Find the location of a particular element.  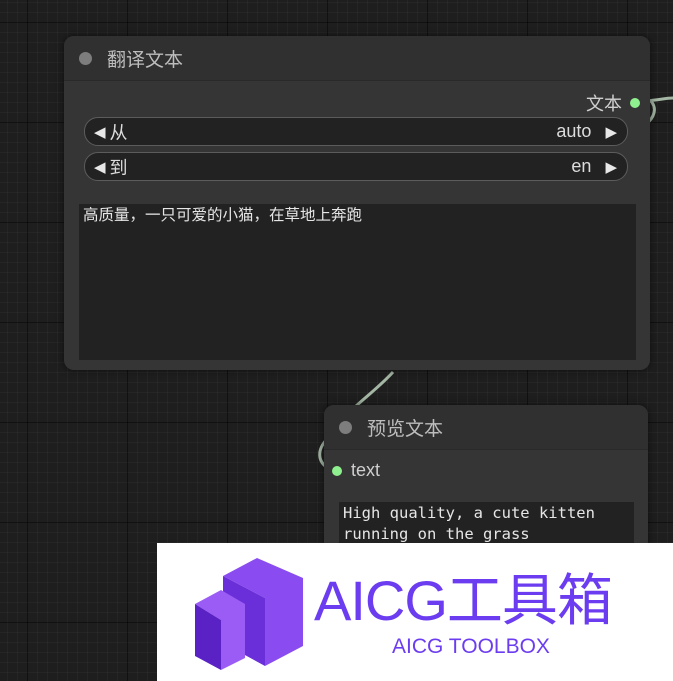

input-slot-text: text is located at coordinates (356, 470).